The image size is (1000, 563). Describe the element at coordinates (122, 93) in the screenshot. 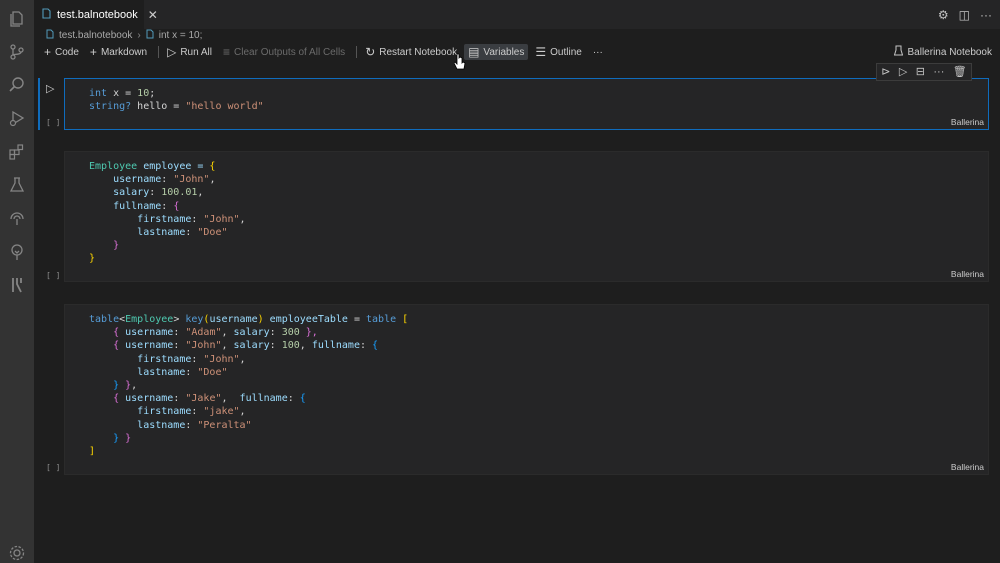

I see `code-token: x =` at that location.